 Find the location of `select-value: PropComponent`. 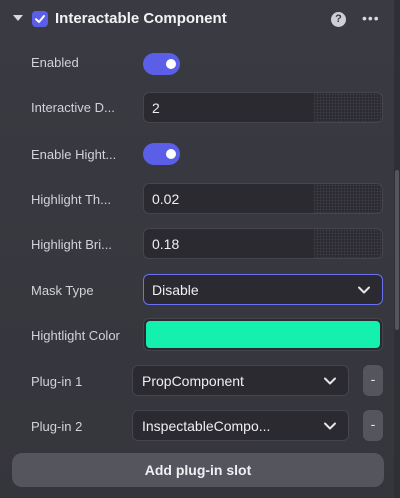

select-value: PropComponent is located at coordinates (193, 381).